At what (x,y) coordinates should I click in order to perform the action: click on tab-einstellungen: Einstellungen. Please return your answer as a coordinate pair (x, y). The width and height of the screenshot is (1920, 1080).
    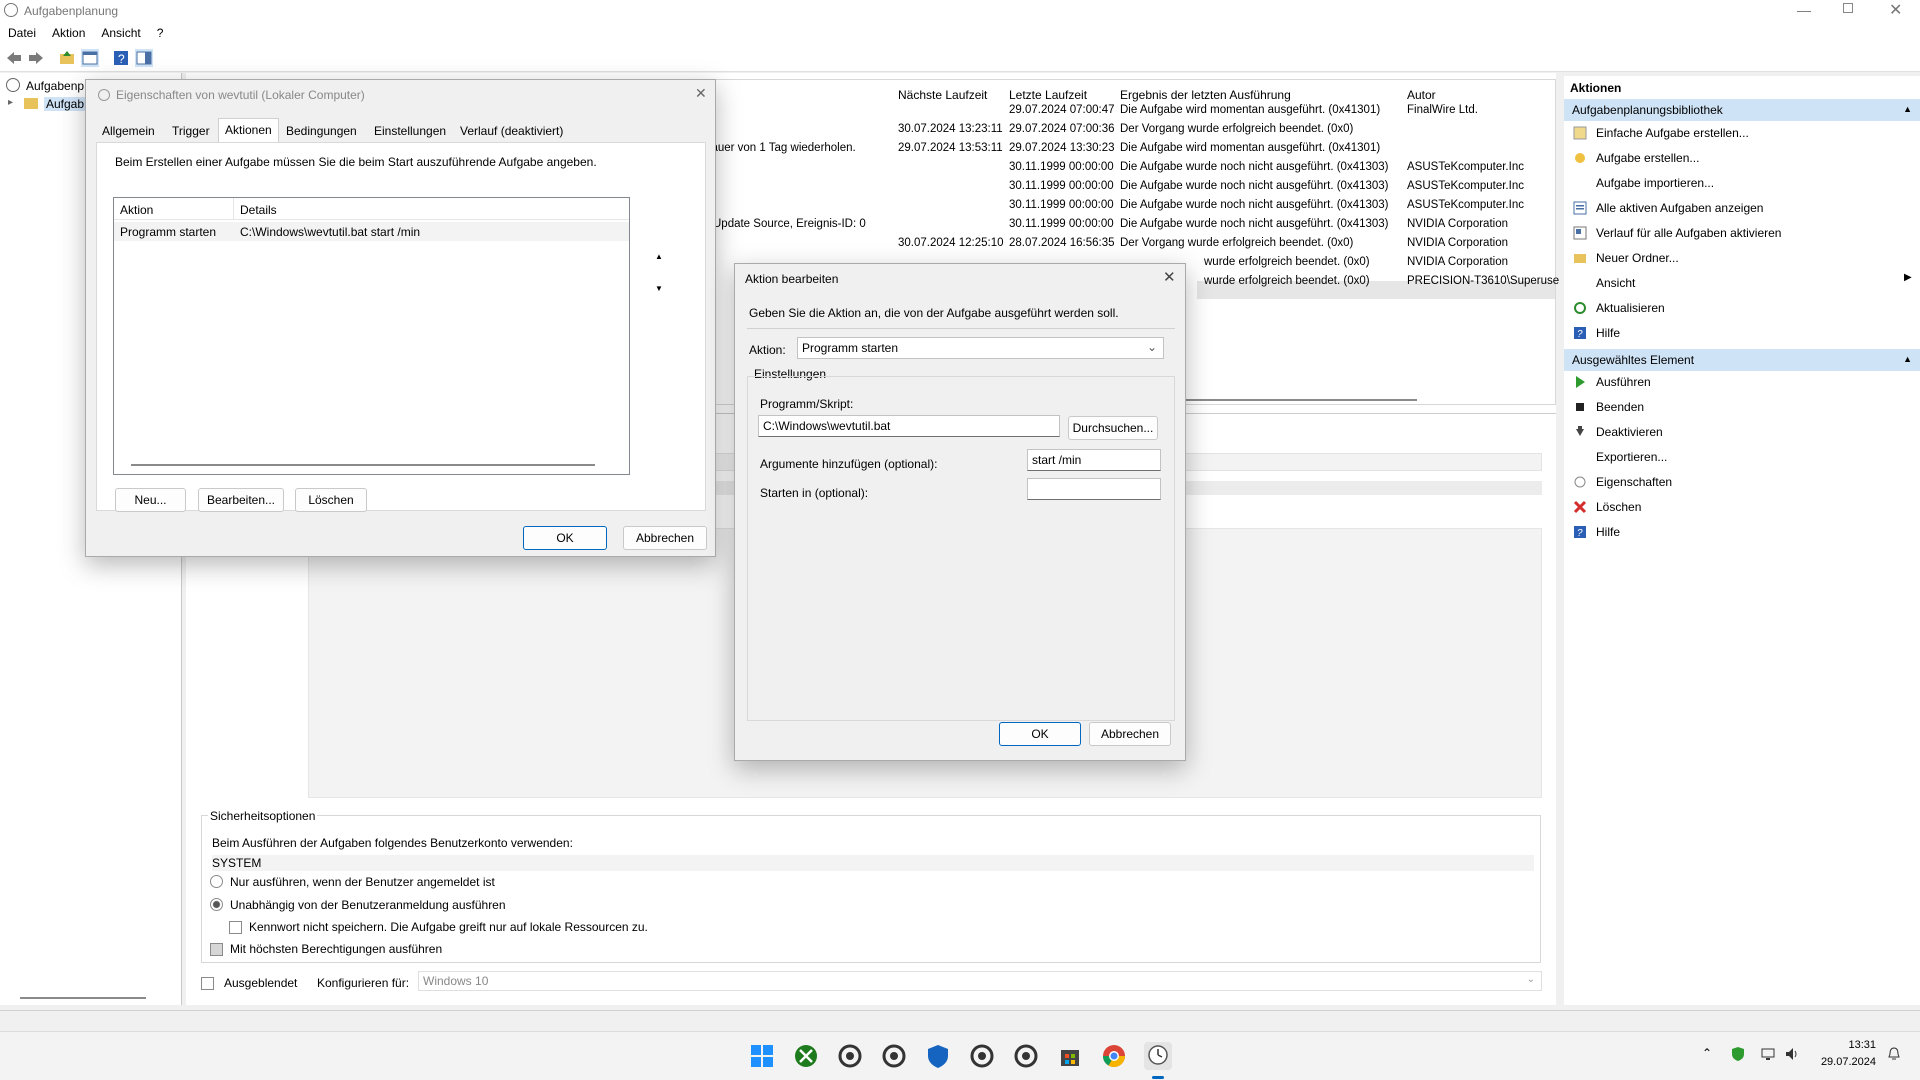
    Looking at the image, I should click on (410, 131).